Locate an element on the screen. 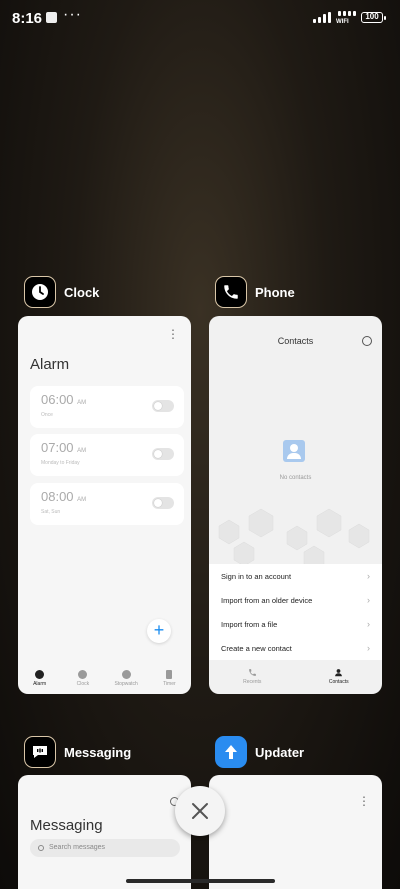 The width and height of the screenshot is (400, 889). messaging-app-card: Messaging Search messages is located at coordinates (104, 832).